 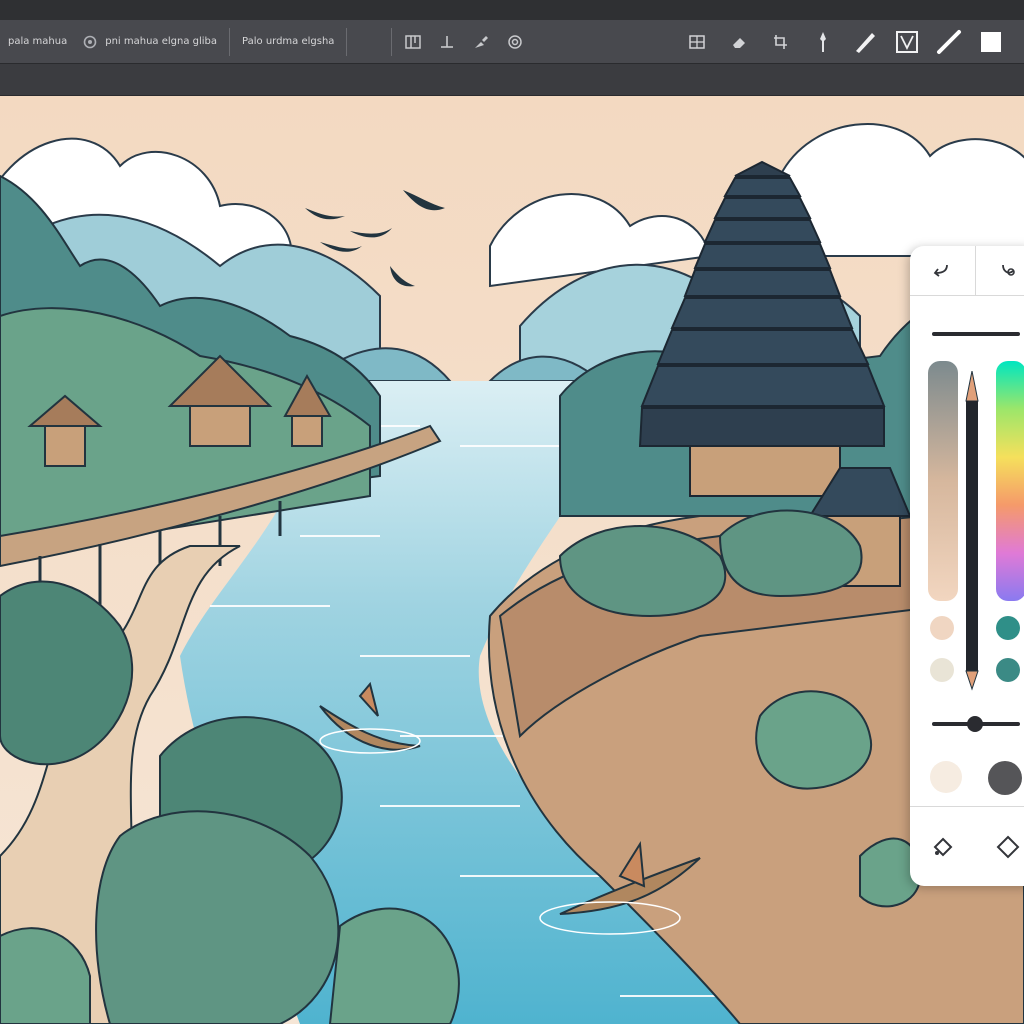 What do you see at coordinates (447, 42) in the screenshot?
I see `baseline-icon` at bounding box center [447, 42].